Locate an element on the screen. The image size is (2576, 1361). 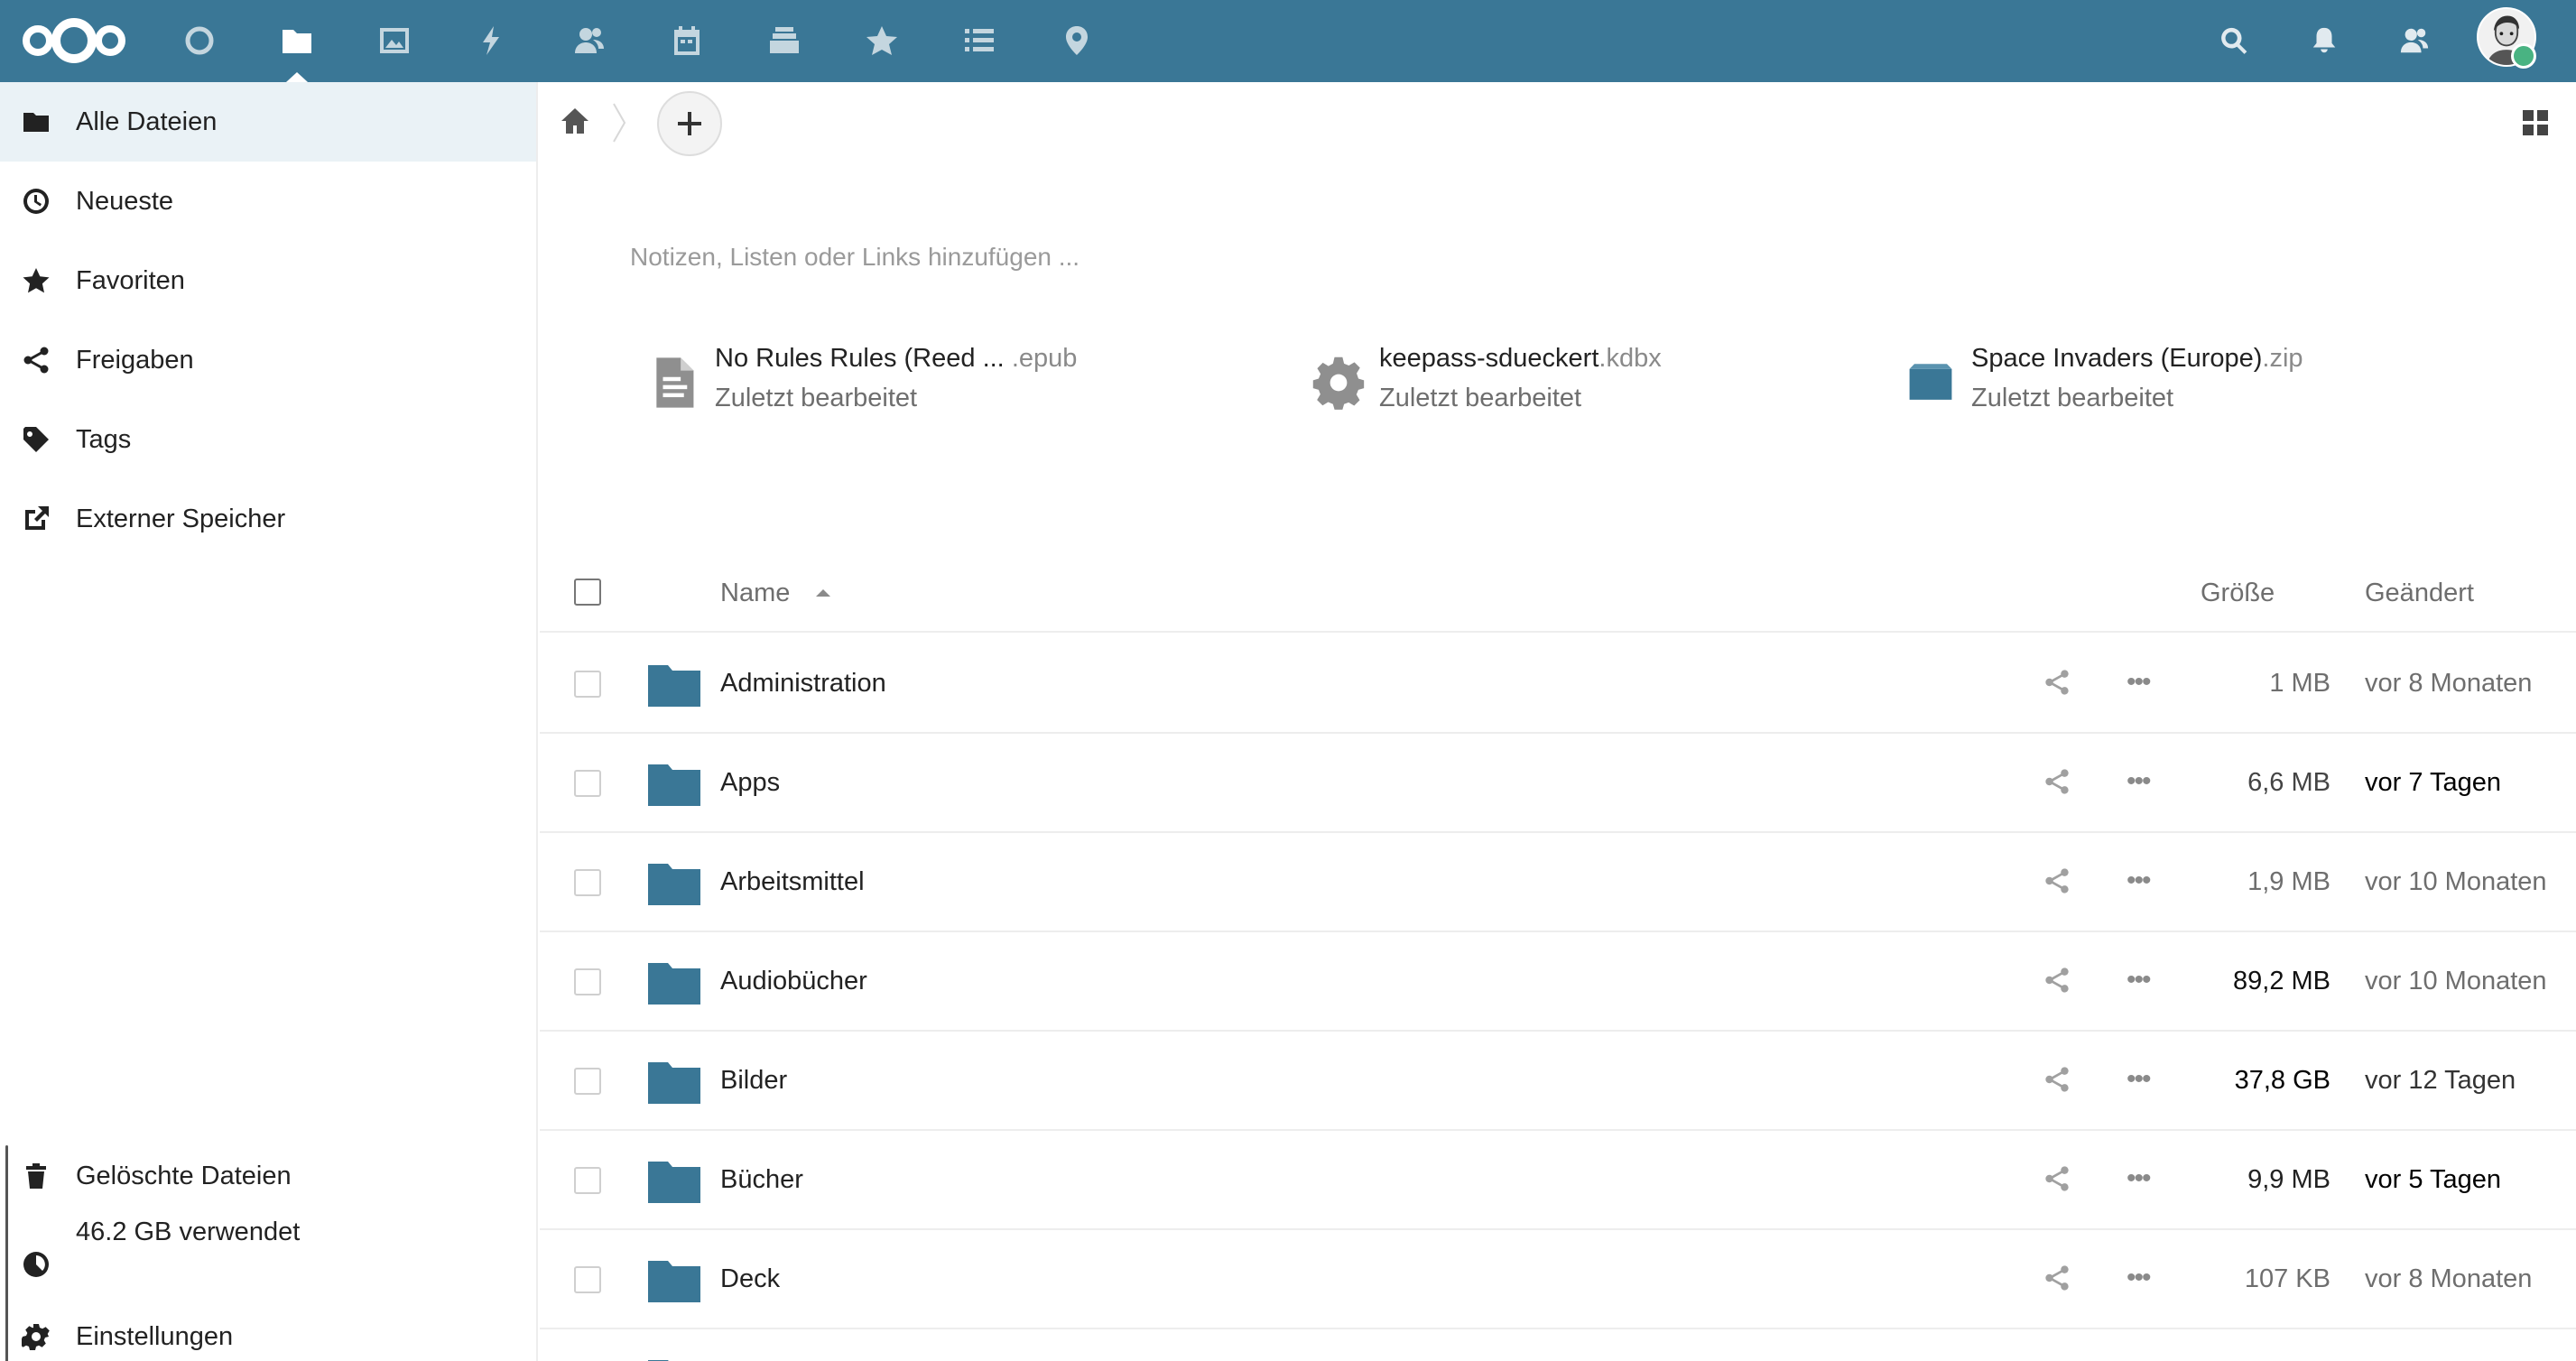
column-header-size: Größe is located at coordinates (2238, 593).